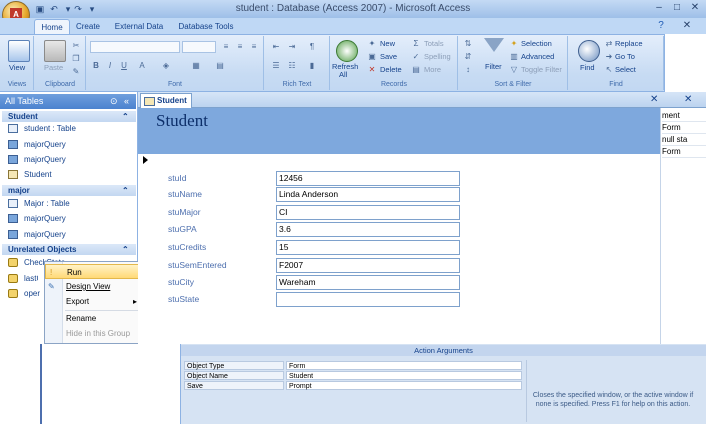  What do you see at coordinates (42, 129) in the screenshot?
I see `nav-item-student-table: student : Table` at bounding box center [42, 129].